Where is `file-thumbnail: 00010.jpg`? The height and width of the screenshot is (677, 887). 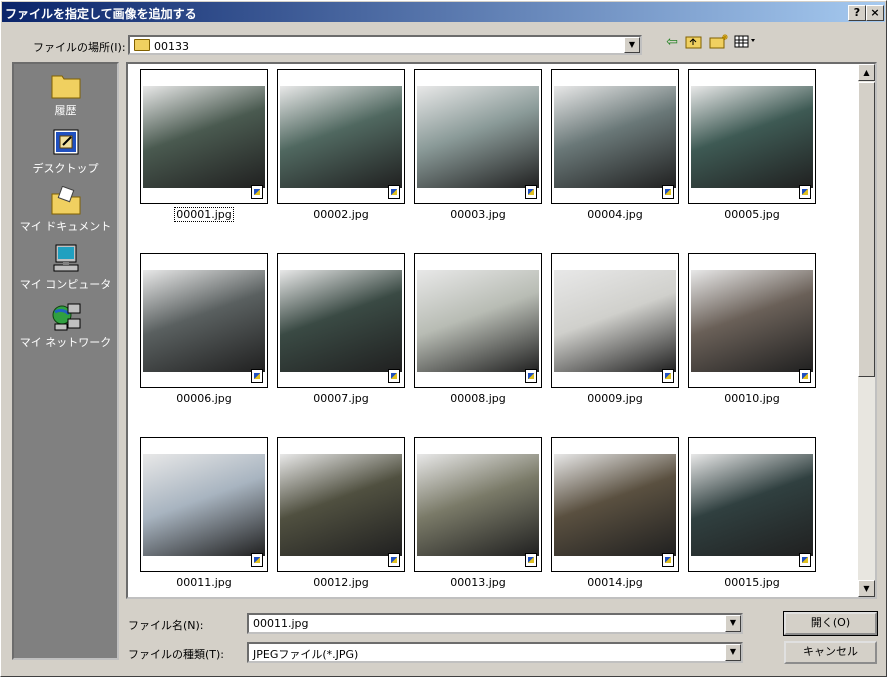
file-thumbnail: 00010.jpg is located at coordinates (756, 331).